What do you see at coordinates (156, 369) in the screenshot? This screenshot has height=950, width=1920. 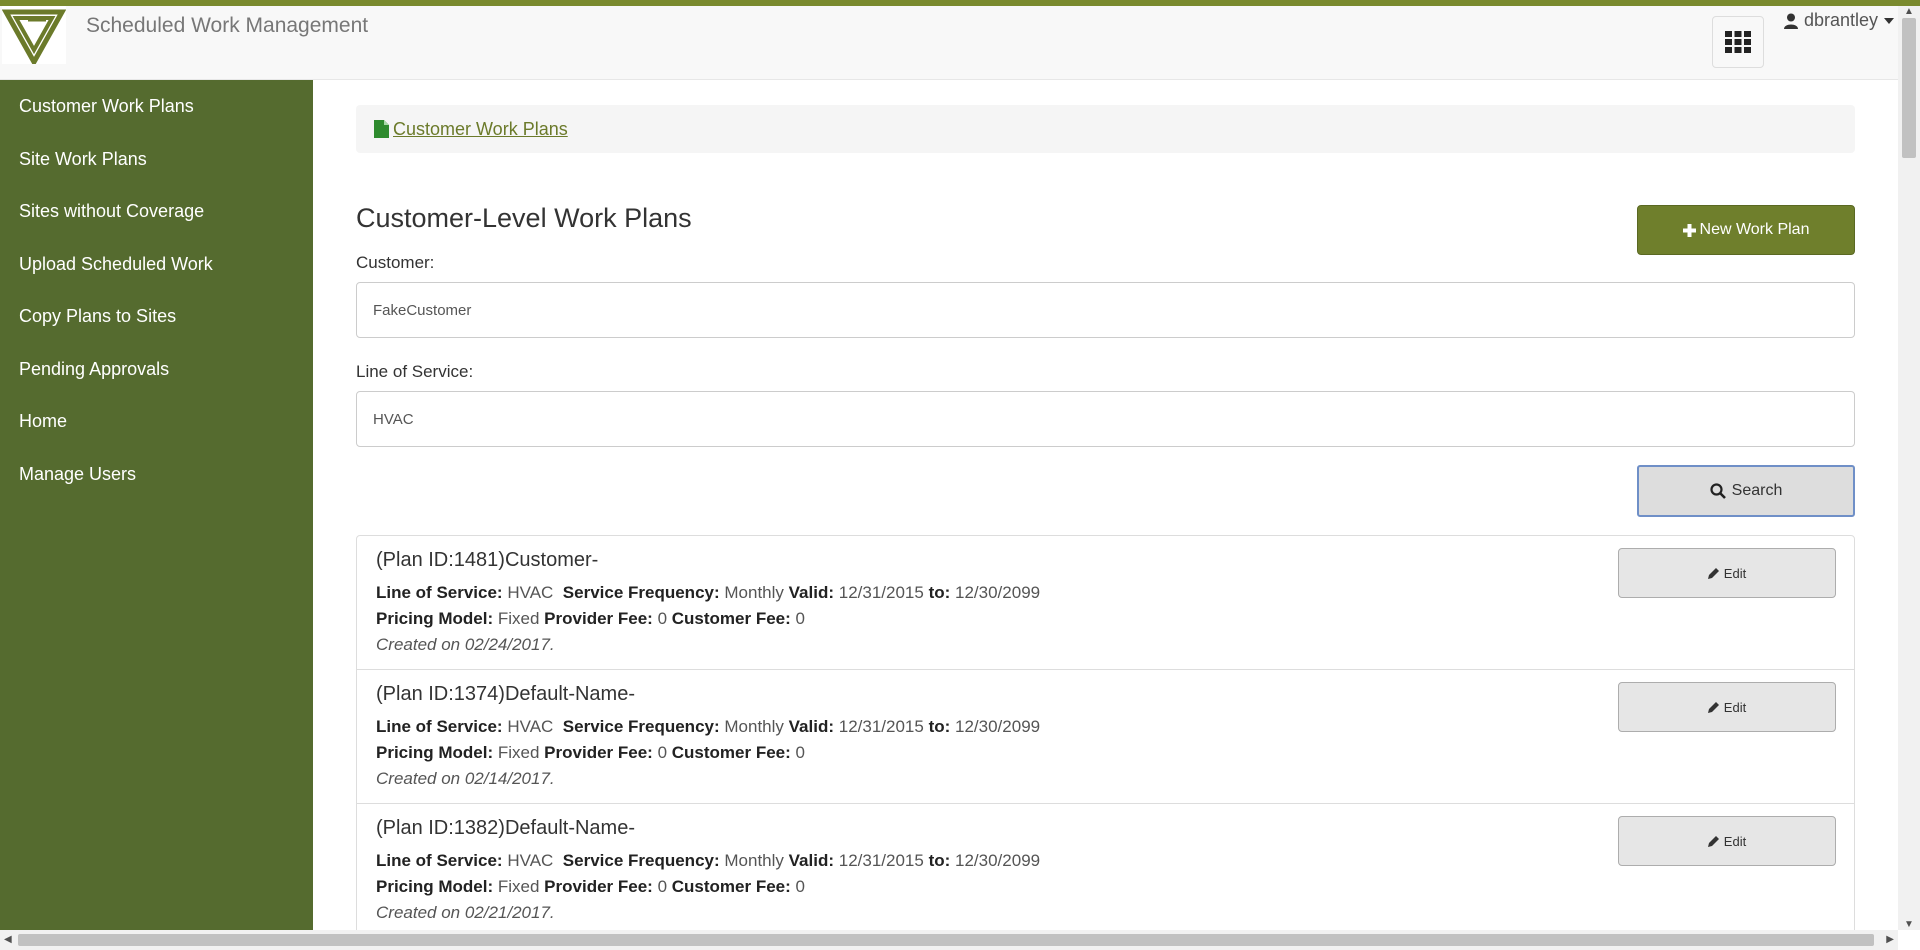 I see `sidebar-item-pending-approvals: Pending Approvals` at bounding box center [156, 369].